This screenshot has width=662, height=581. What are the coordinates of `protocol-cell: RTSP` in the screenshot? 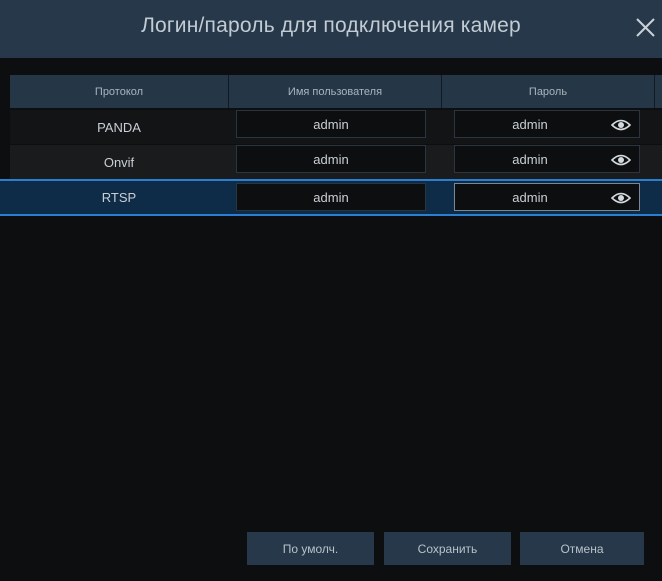 It's located at (119, 197).